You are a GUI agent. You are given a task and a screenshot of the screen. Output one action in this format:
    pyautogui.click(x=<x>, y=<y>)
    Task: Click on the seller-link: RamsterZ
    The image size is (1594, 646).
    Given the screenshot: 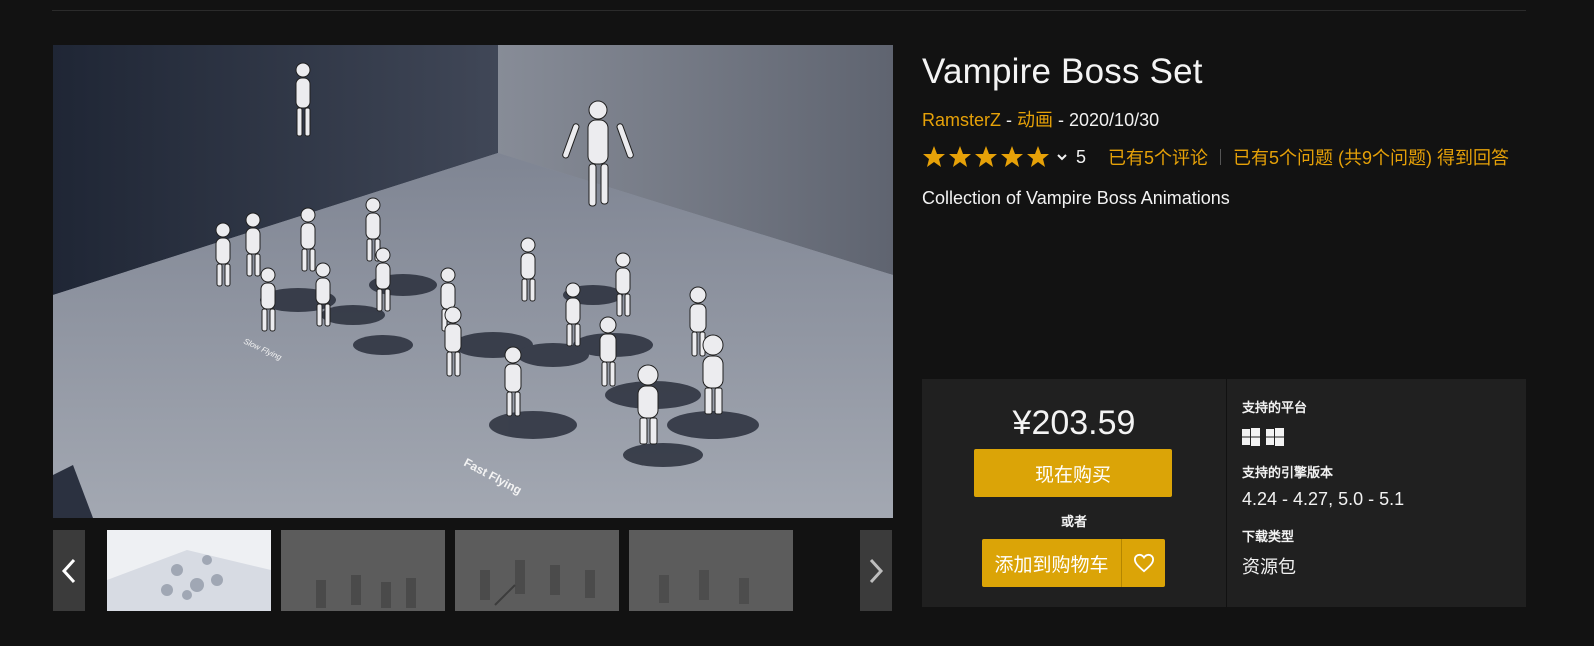 What is the action you would take?
    pyautogui.click(x=961, y=120)
    